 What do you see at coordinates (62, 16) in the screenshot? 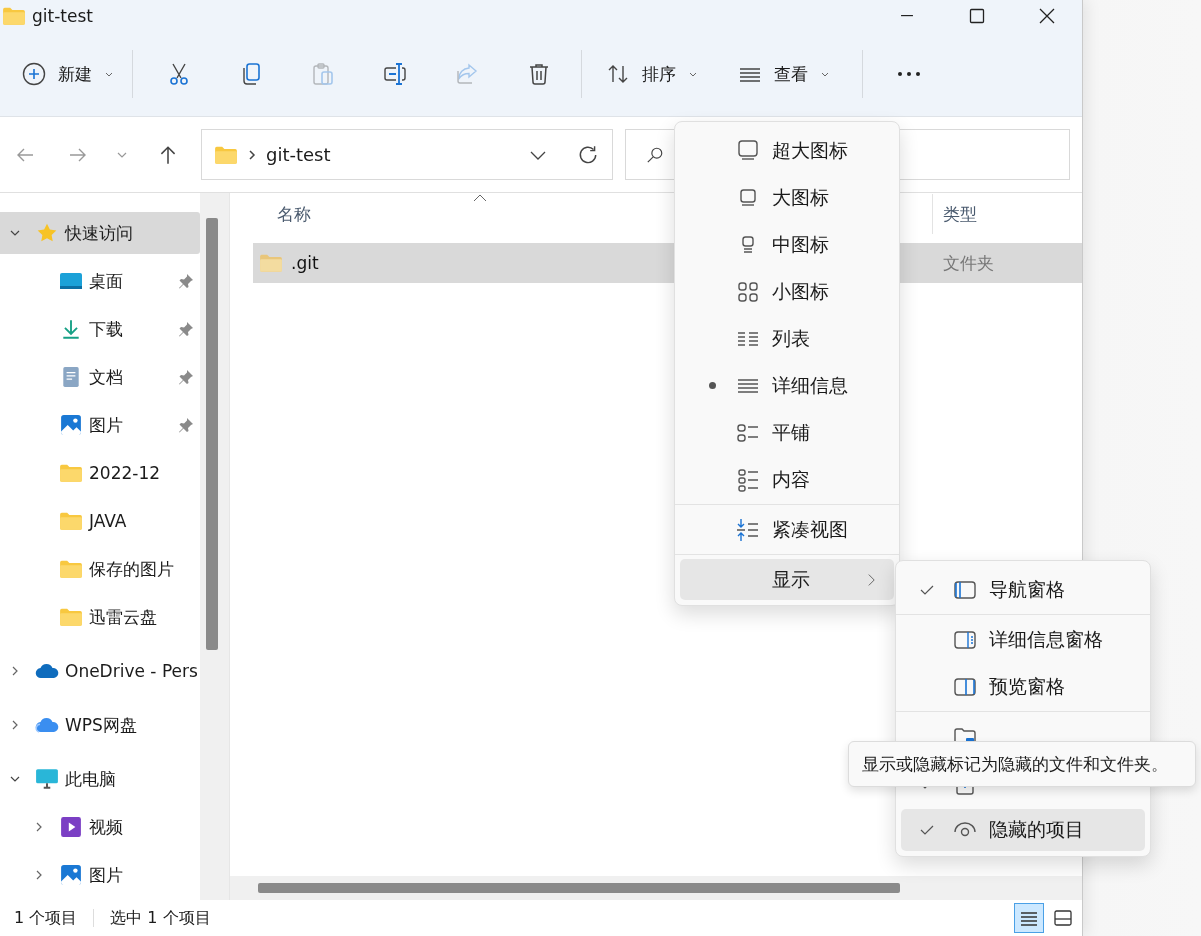
I see `window-title: git-test` at bounding box center [62, 16].